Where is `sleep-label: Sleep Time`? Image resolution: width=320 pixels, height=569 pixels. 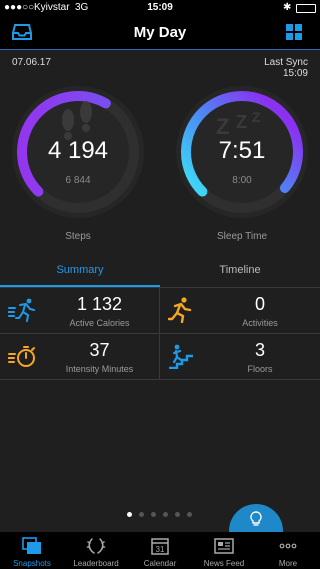 sleep-label: Sleep Time is located at coordinates (242, 236).